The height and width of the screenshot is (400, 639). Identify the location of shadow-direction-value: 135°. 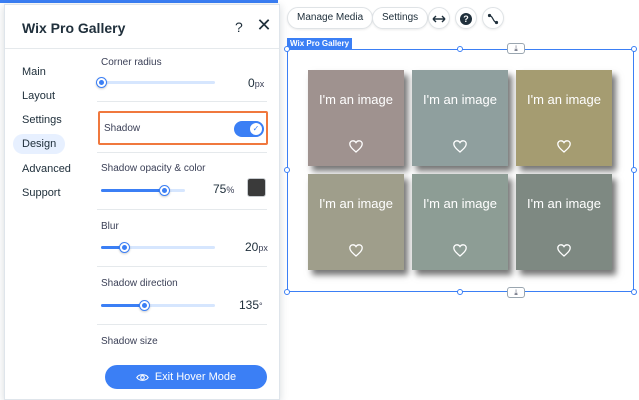
(251, 305).